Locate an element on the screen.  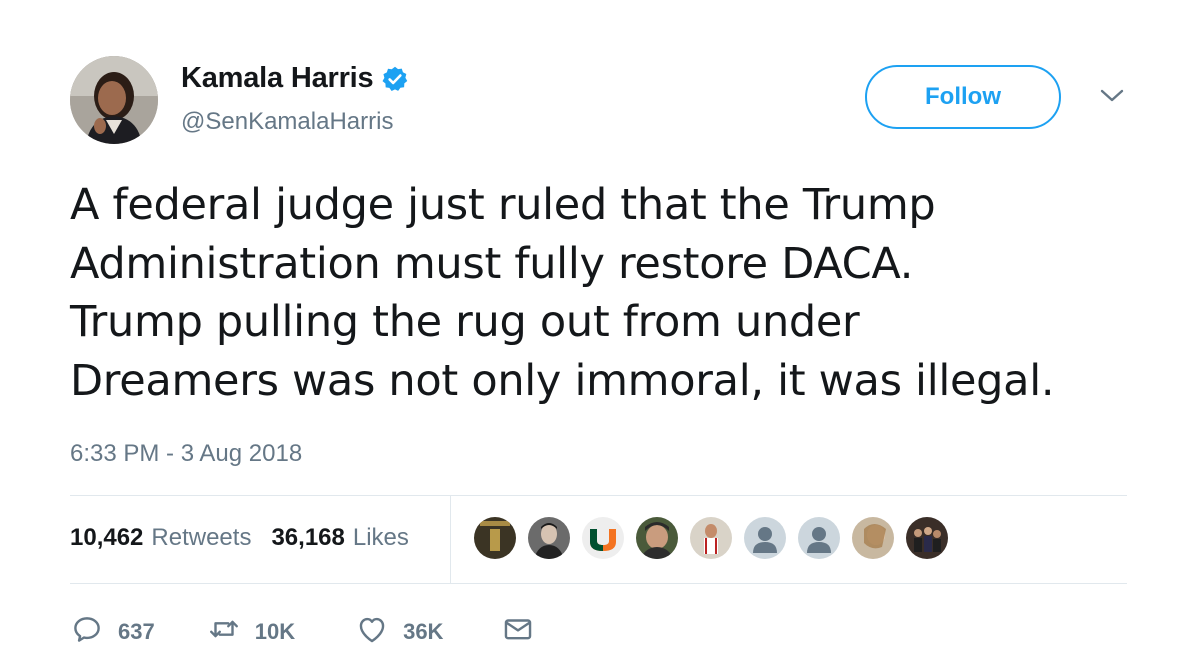
retweets-count: 10,462 is located at coordinates (106, 538).